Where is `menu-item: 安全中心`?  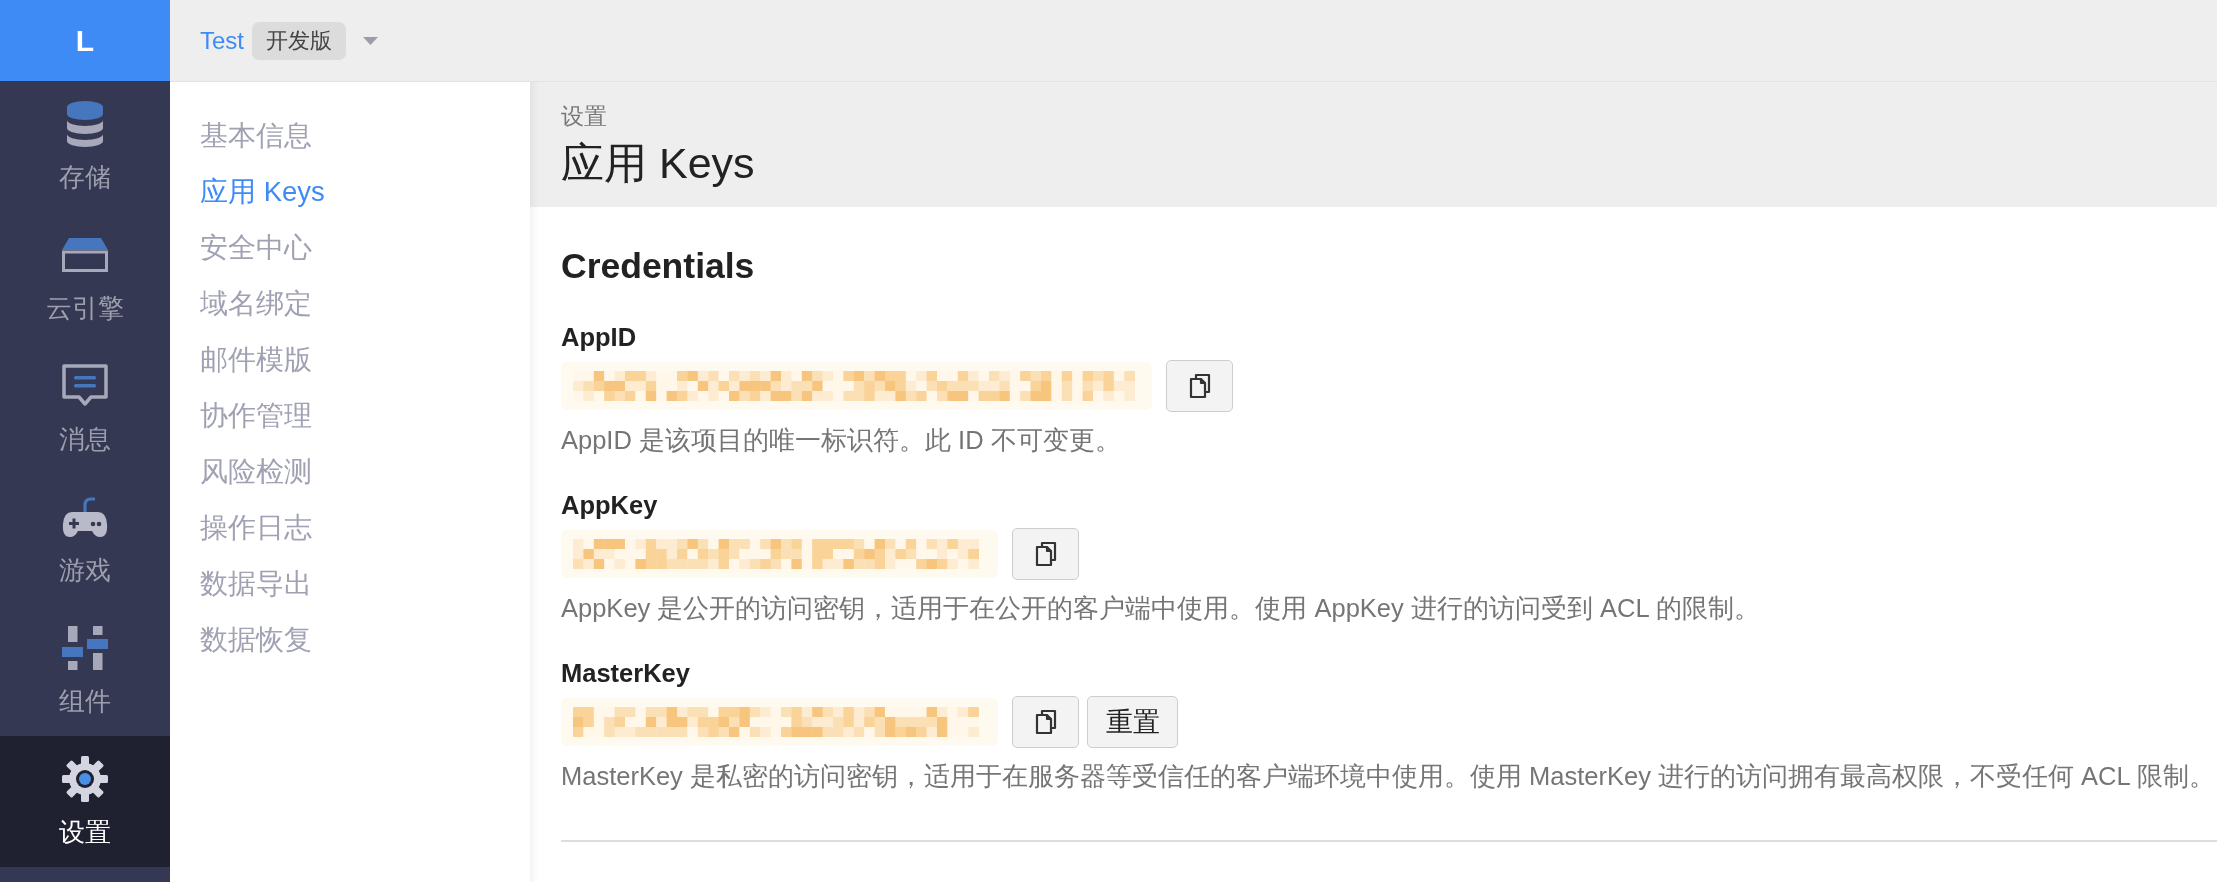 menu-item: 安全中心 is located at coordinates (256, 248).